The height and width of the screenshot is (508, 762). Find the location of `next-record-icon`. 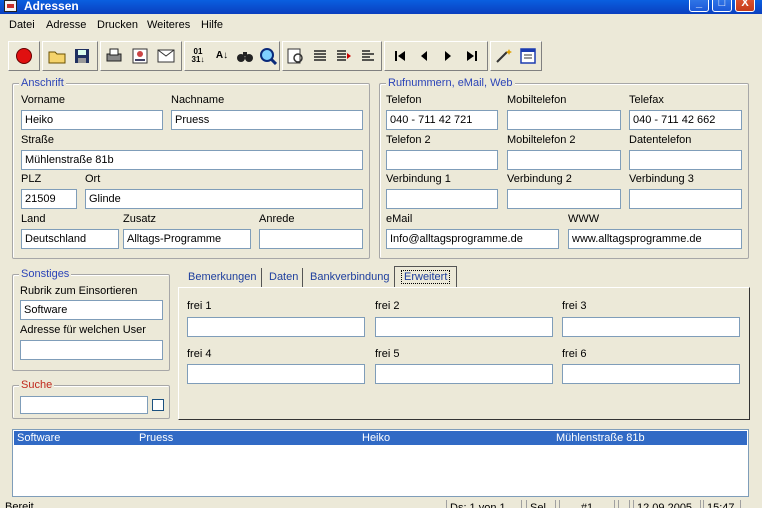

next-record-icon is located at coordinates (448, 56).